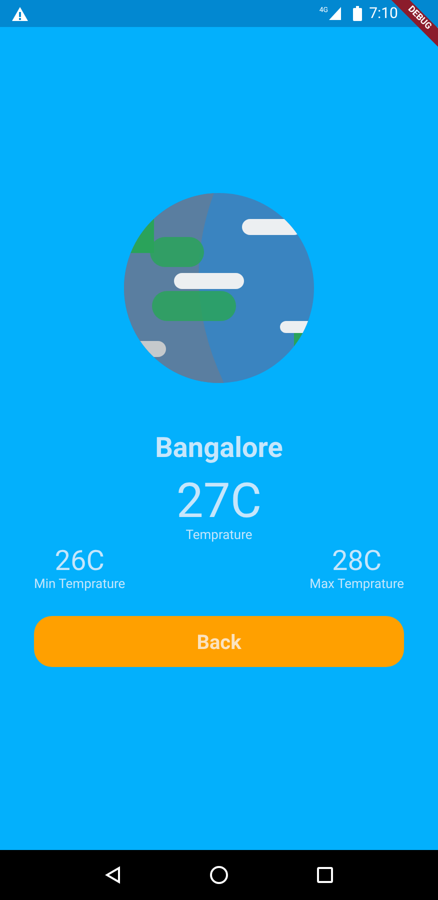 Image resolution: width=438 pixels, height=900 pixels. Describe the element at coordinates (79, 561) in the screenshot. I see `min-temperature-value: 26C` at that location.